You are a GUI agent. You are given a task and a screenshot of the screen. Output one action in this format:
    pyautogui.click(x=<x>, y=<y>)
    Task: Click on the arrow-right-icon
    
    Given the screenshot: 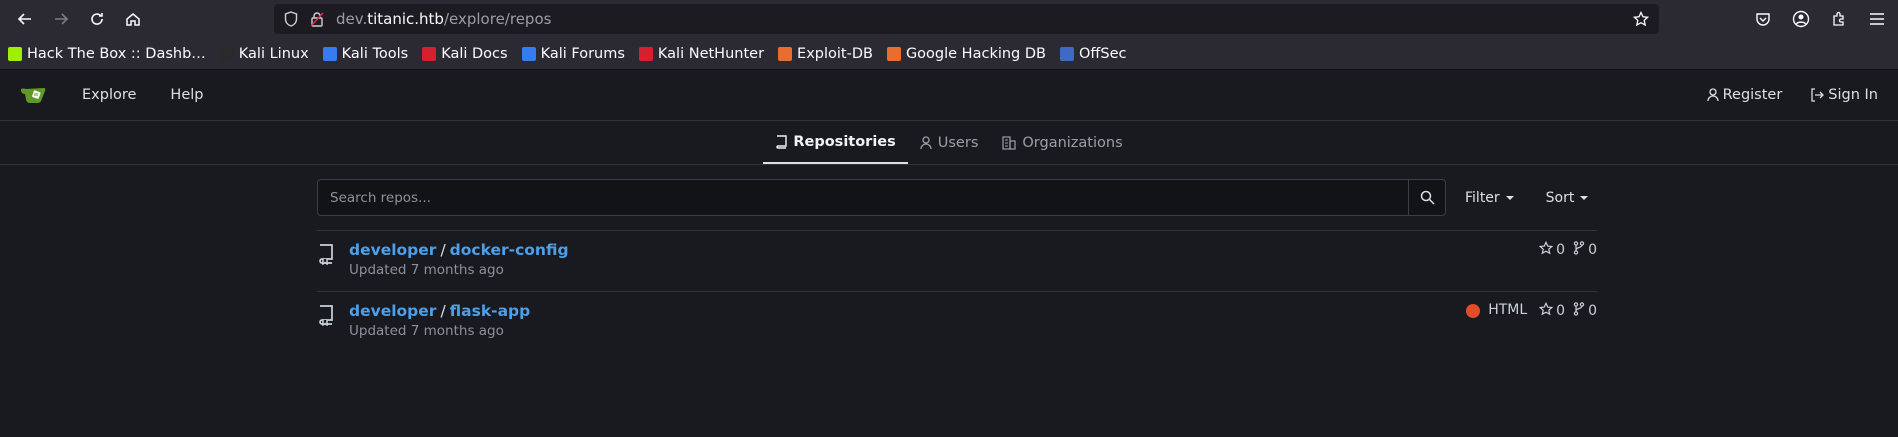 What is the action you would take?
    pyautogui.click(x=62, y=19)
    